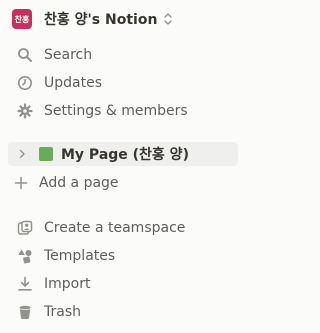 The image size is (320, 333). I want to click on chevron-right-icon, so click(22, 154).